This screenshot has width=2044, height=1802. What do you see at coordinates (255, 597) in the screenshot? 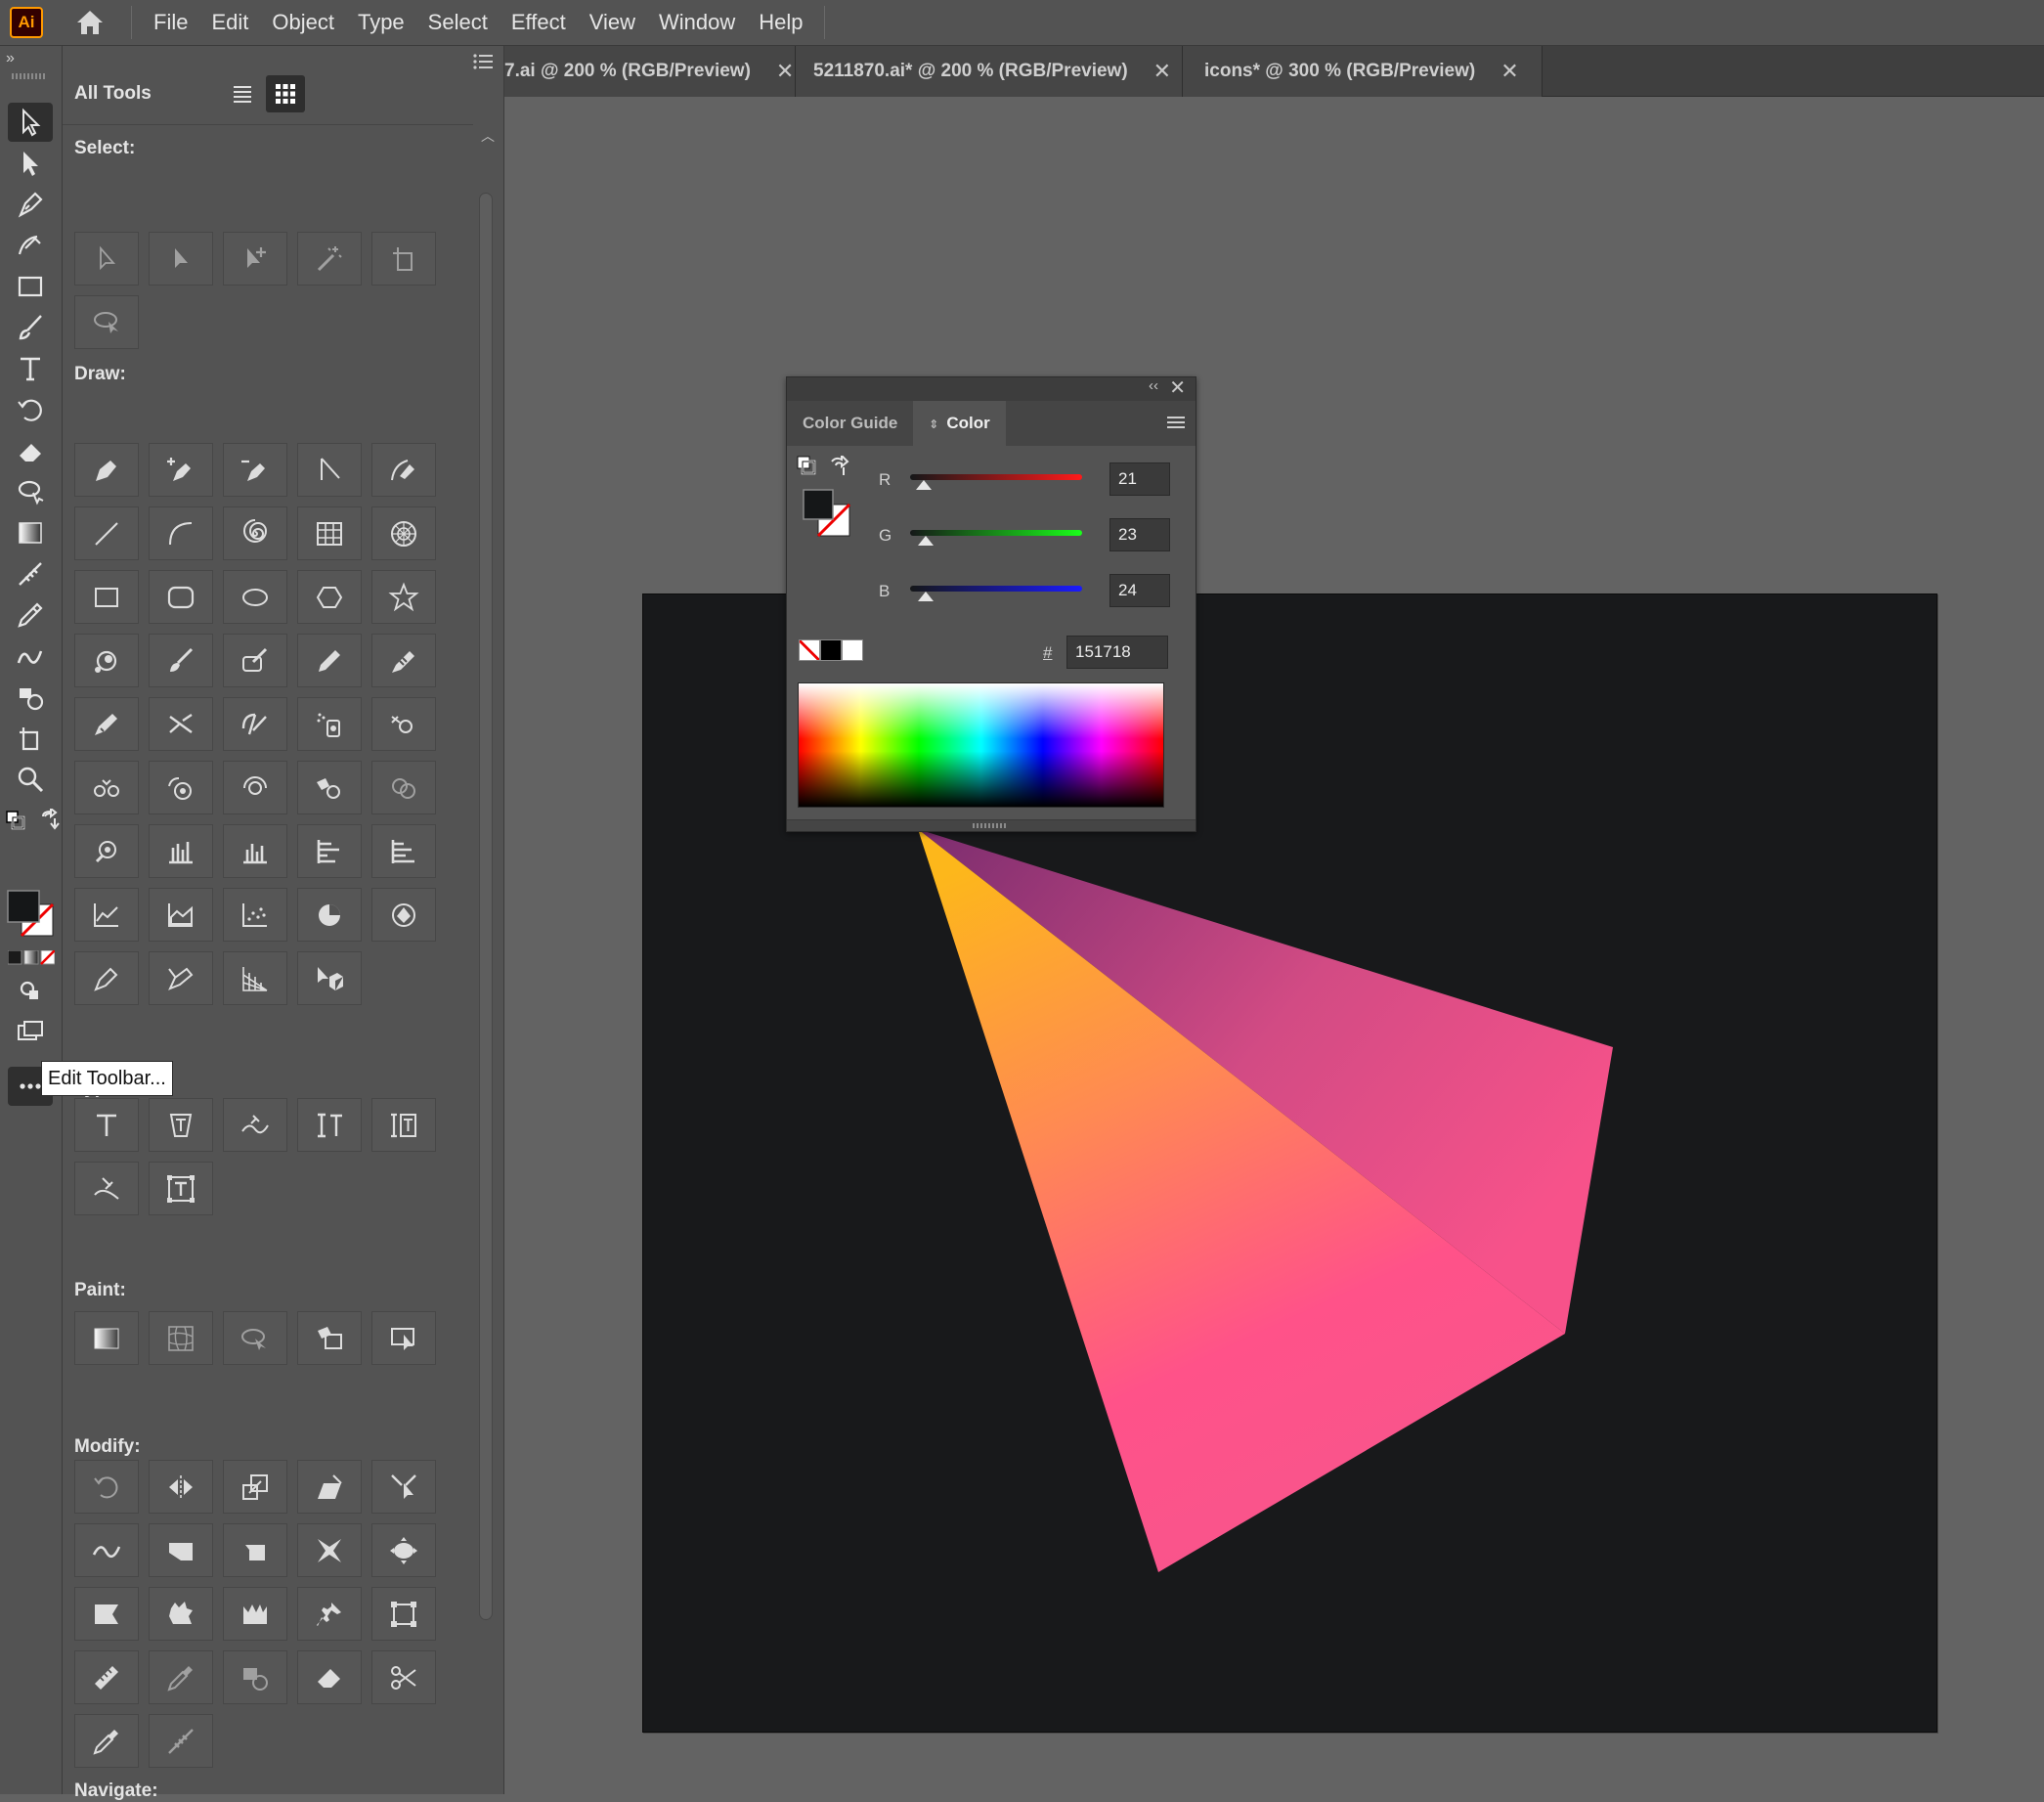
I see `tool-ellipse` at bounding box center [255, 597].